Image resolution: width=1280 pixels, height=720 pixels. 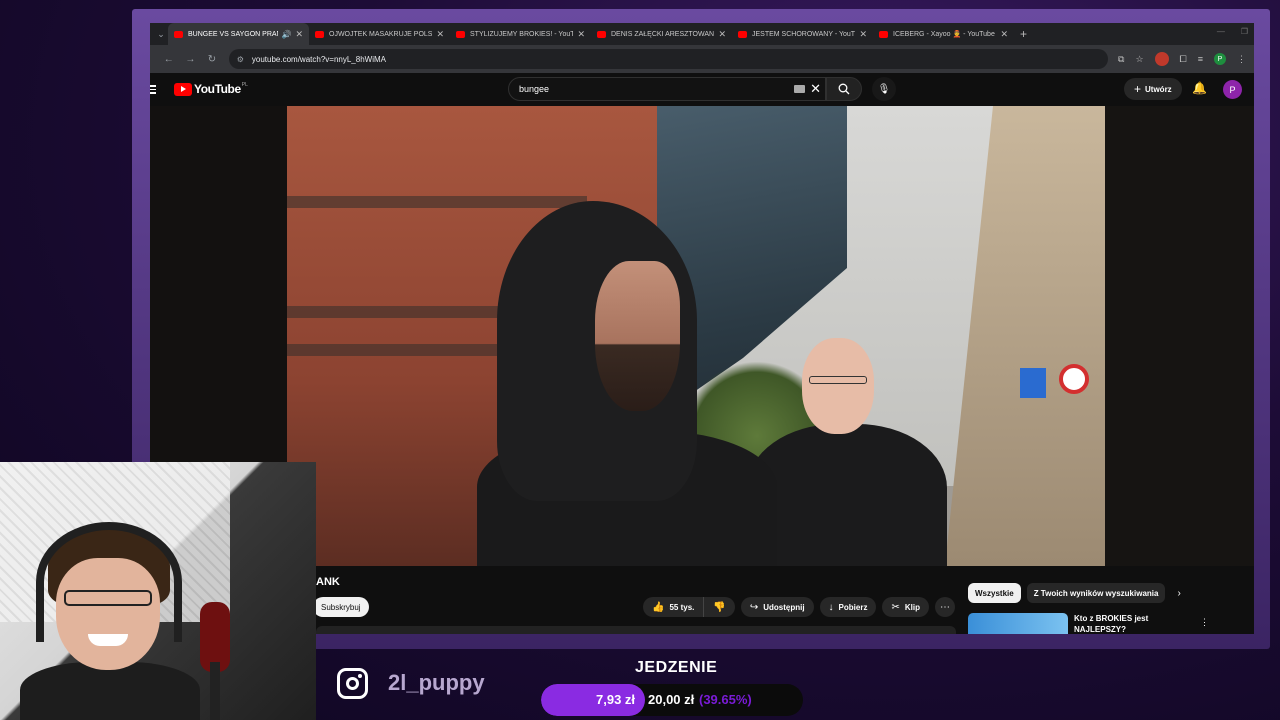 What do you see at coordinates (994, 593) in the screenshot?
I see `chip-all: Wszystkie` at bounding box center [994, 593].